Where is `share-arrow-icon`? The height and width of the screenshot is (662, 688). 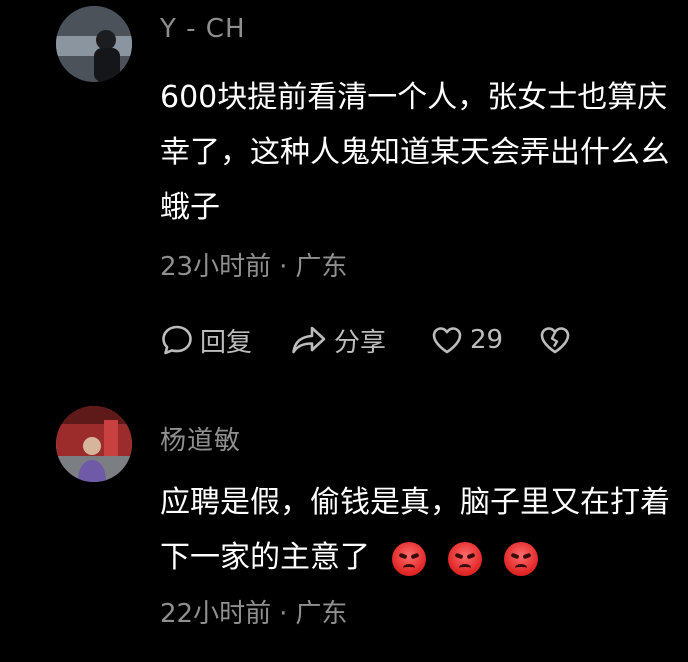 share-arrow-icon is located at coordinates (309, 340).